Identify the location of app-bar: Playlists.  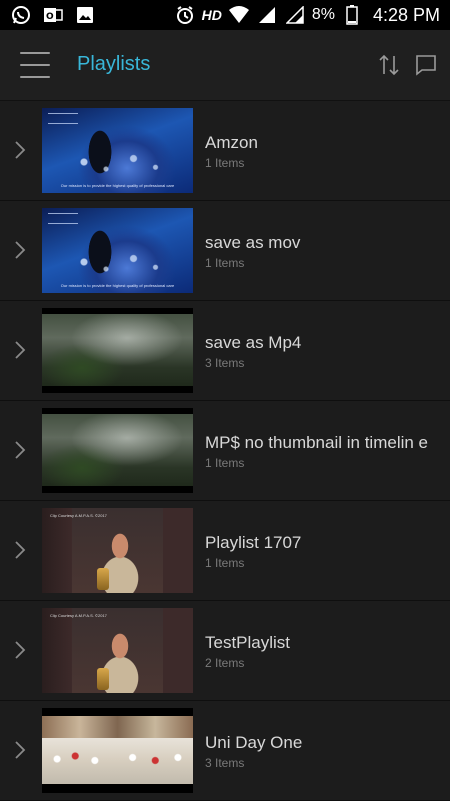
(225, 65).